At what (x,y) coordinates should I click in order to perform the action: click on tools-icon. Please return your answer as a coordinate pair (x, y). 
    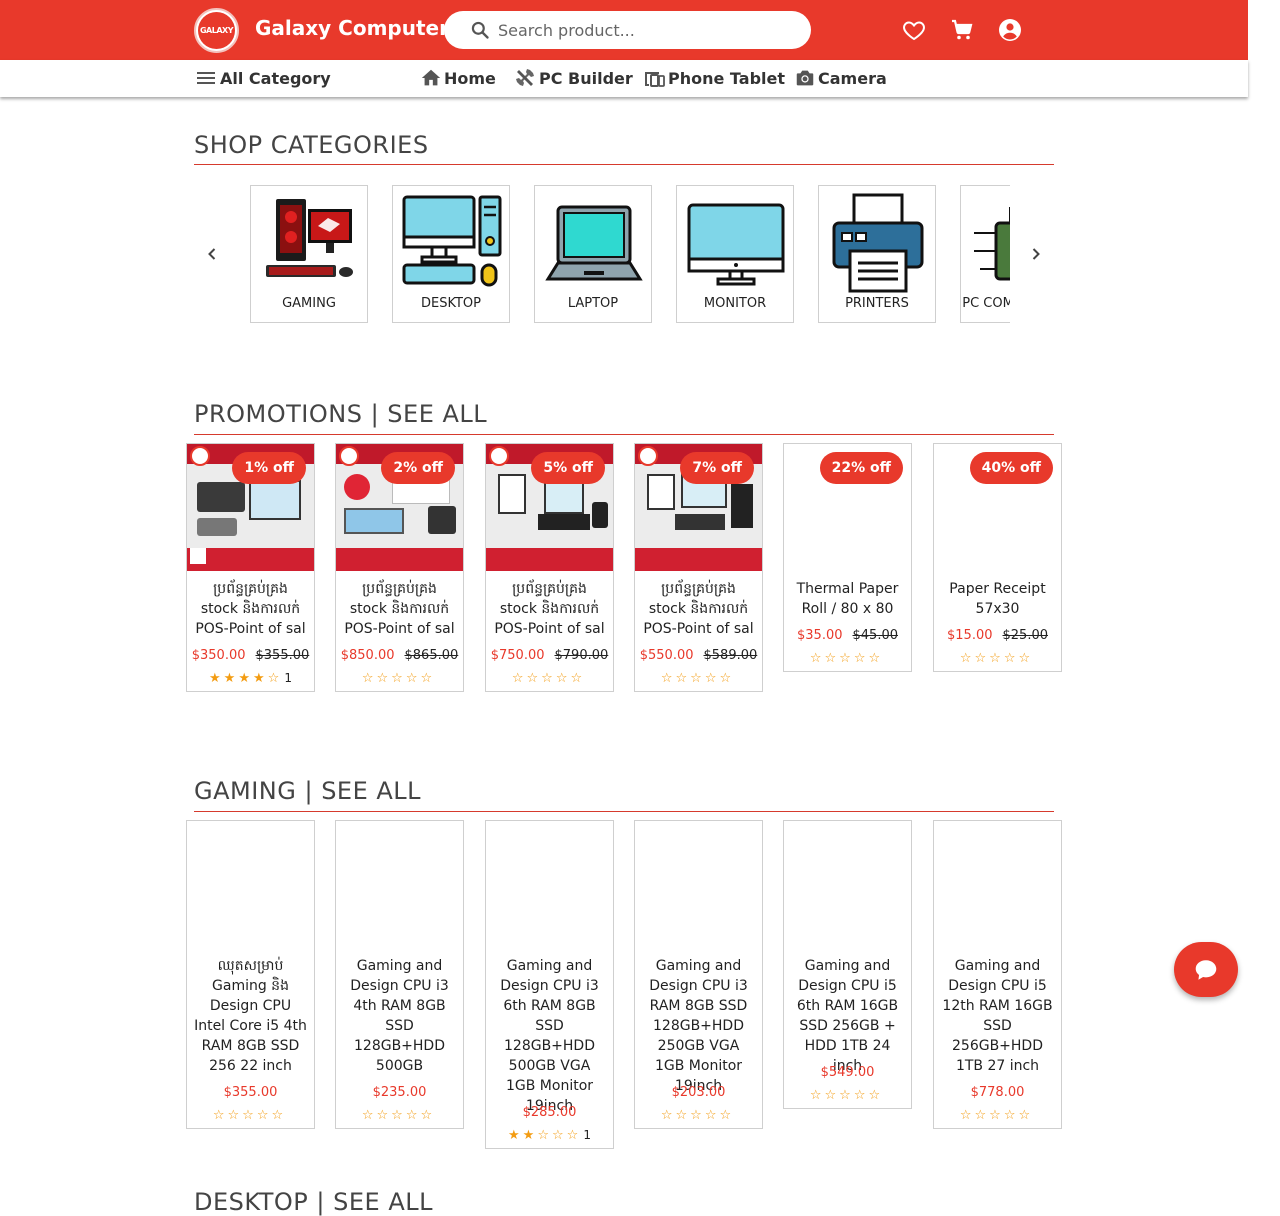
    Looking at the image, I should click on (525, 77).